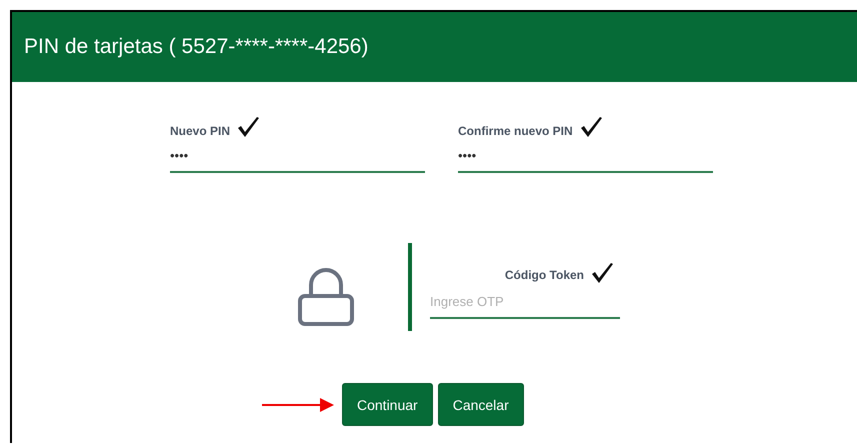 This screenshot has height=445, width=857. I want to click on lock-icon, so click(326, 297).